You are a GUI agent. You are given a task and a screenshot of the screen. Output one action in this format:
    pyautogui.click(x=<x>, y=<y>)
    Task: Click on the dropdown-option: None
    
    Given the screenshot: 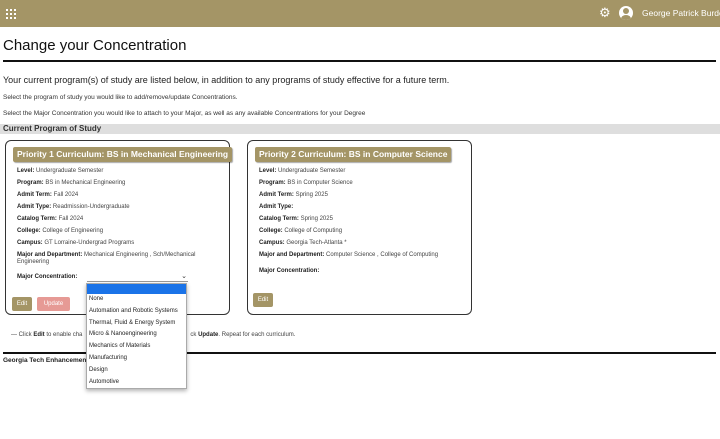 What is the action you would take?
    pyautogui.click(x=136, y=300)
    